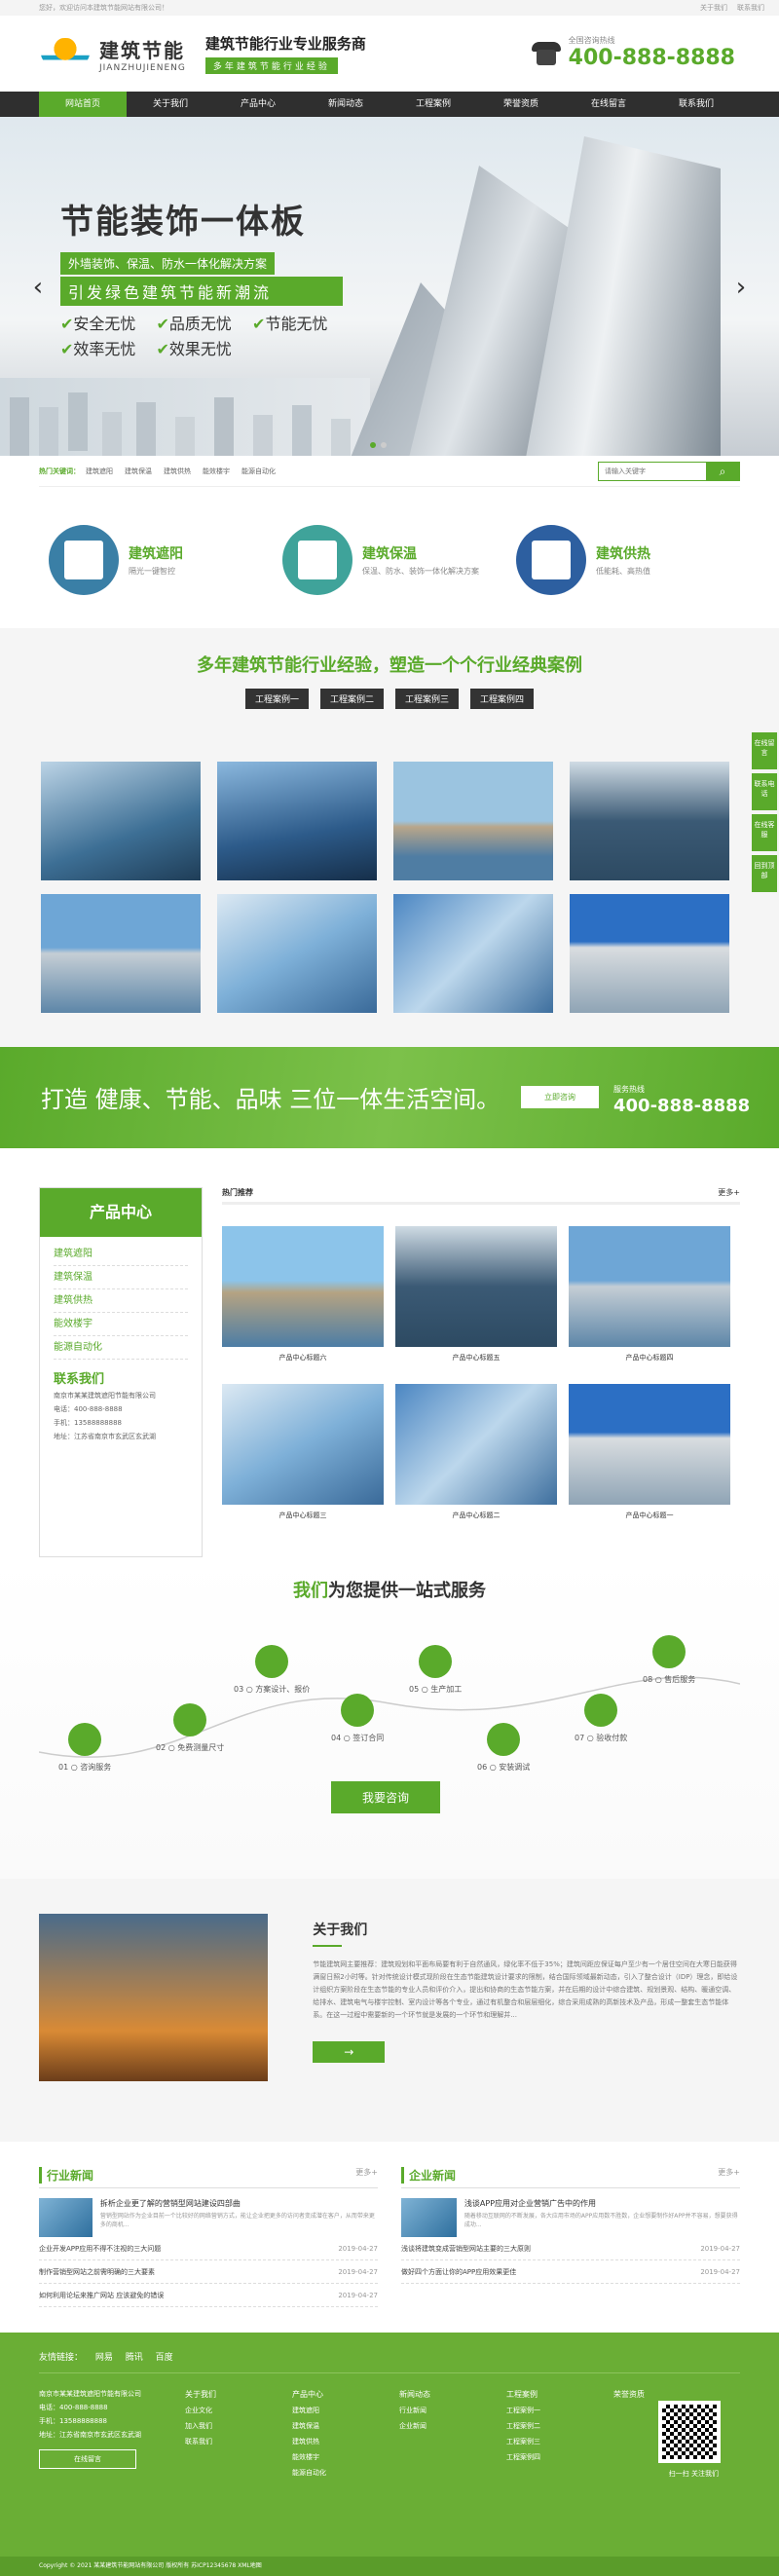  I want to click on news-row: 做好四个方面让你的APP应用效果更佳 2019-04-27, so click(570, 2272).